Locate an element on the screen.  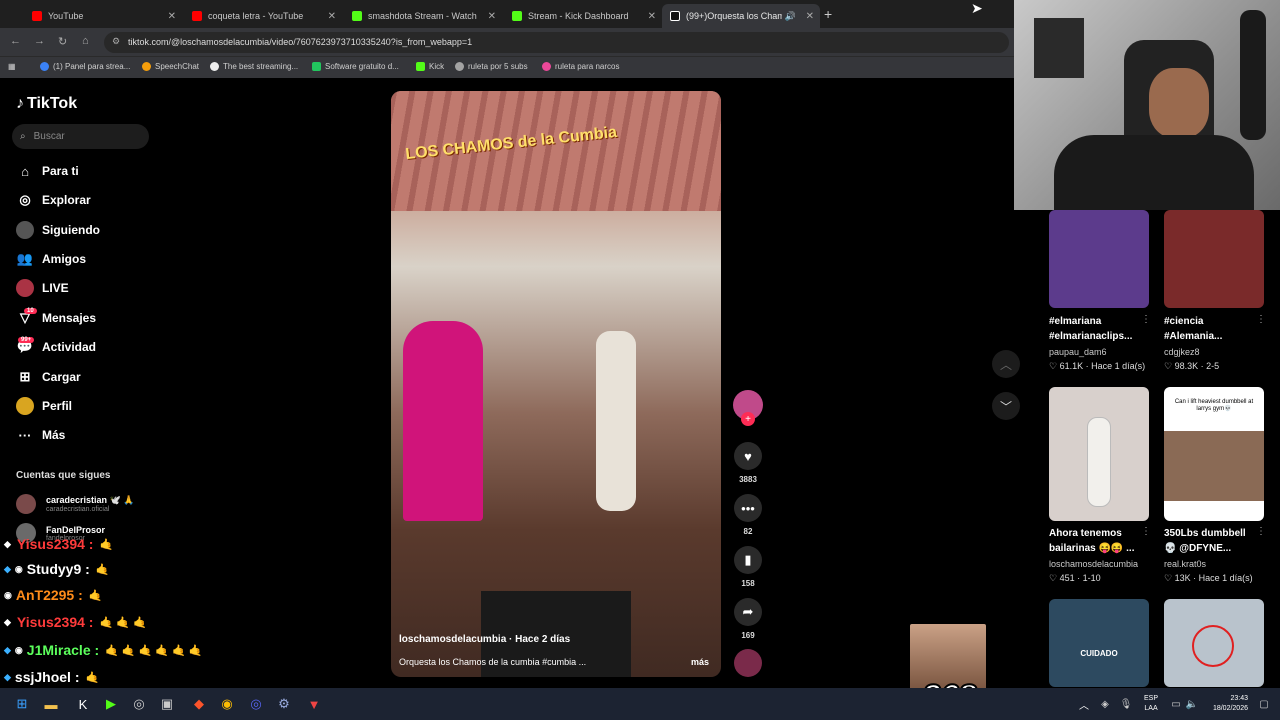
more-link: más is located at coordinates (700, 662).